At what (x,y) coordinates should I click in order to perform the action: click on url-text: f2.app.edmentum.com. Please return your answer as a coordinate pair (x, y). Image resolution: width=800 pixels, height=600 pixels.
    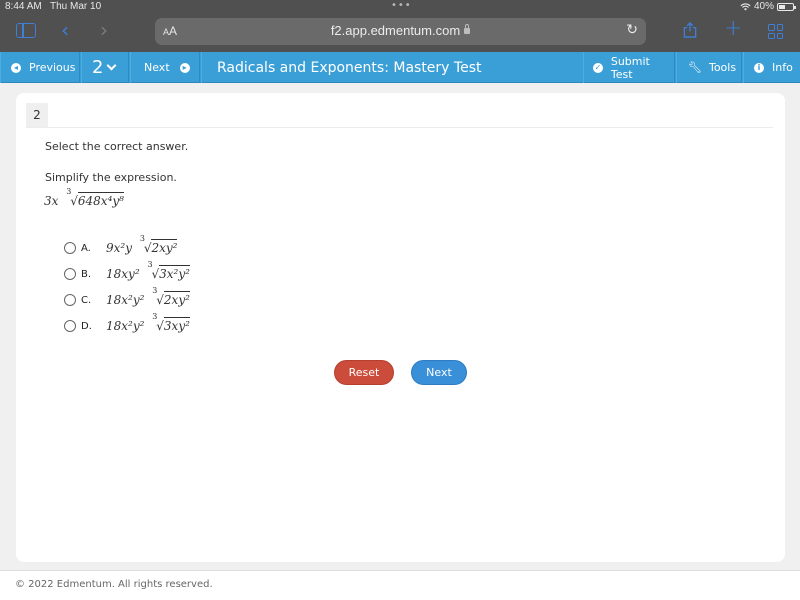
    Looking at the image, I should click on (395, 30).